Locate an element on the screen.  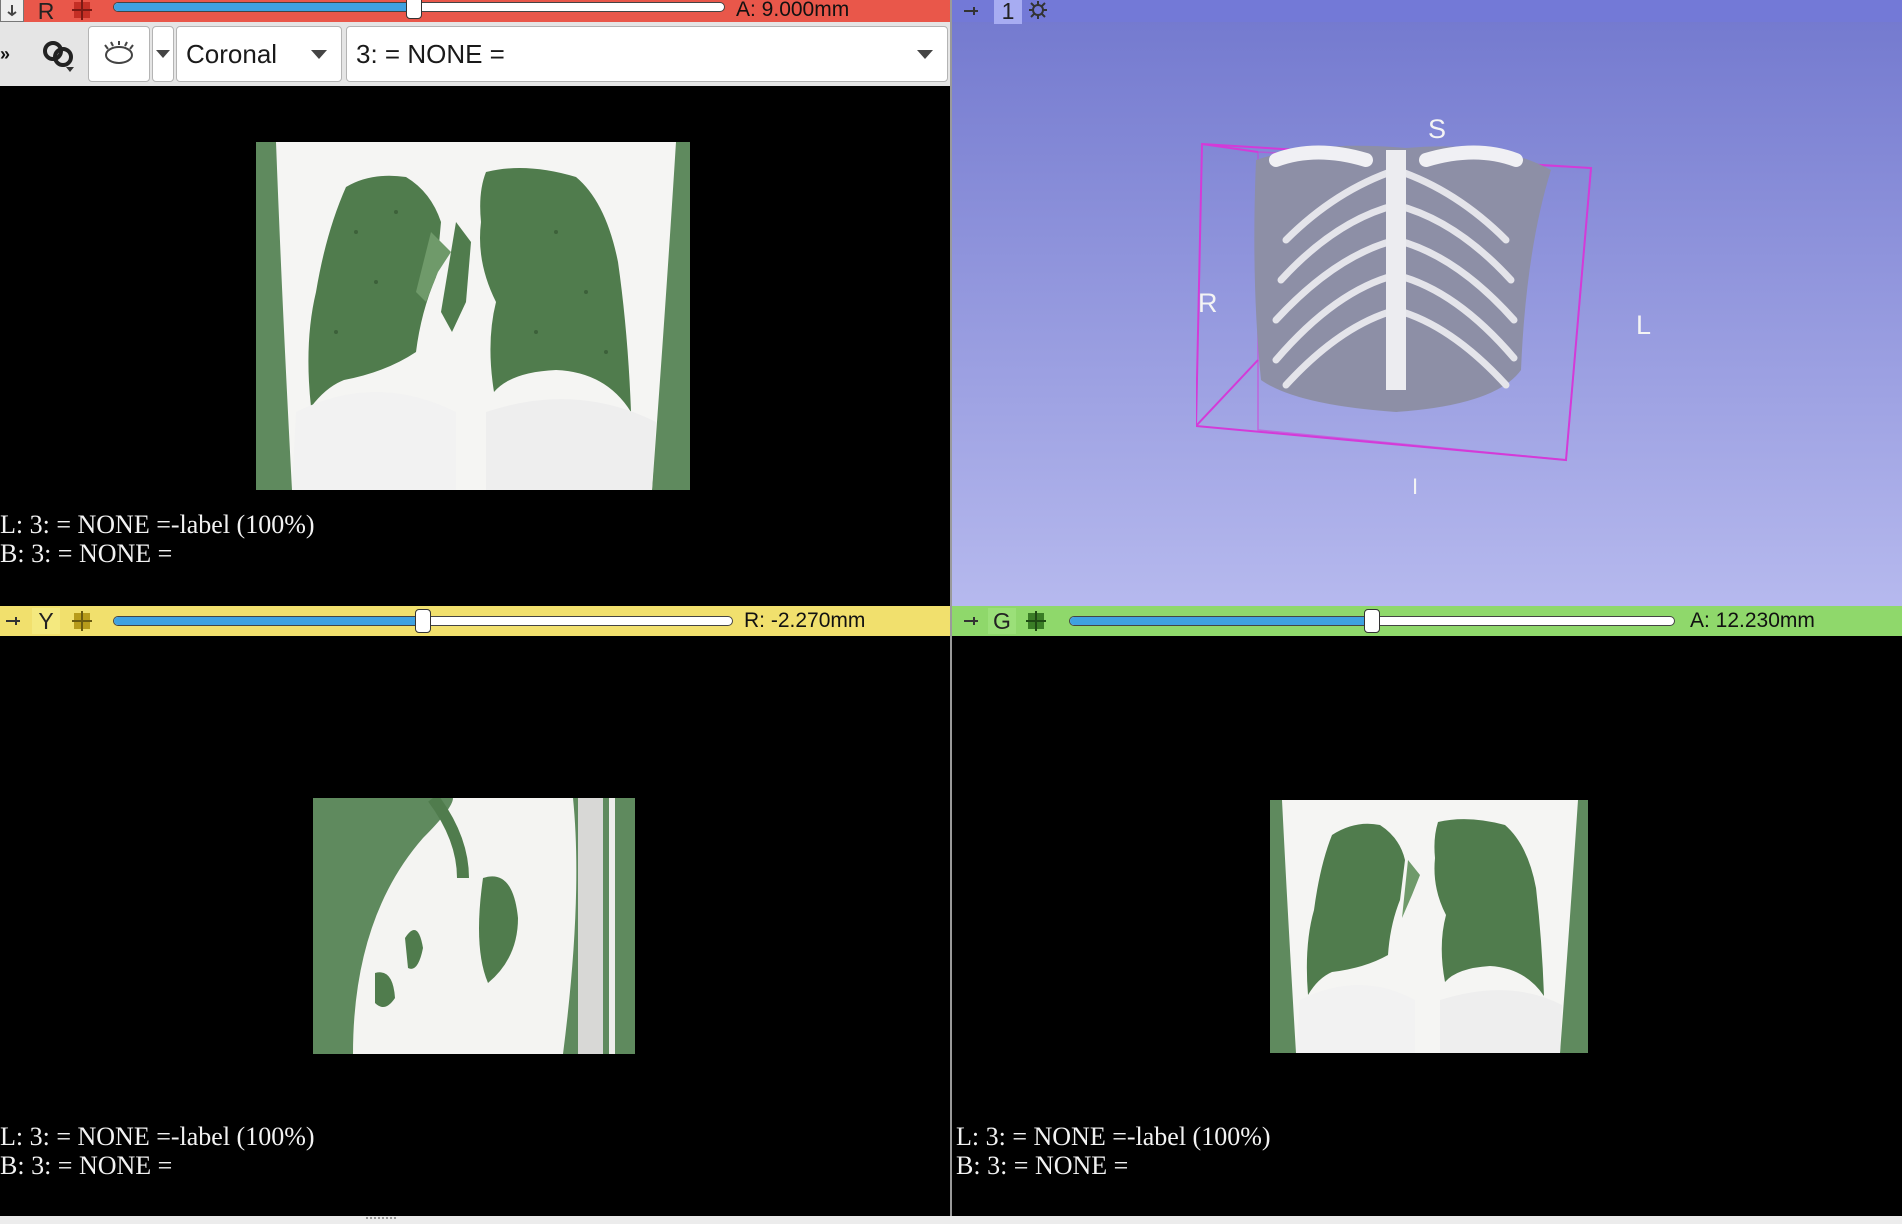
orientation-marker-inferior: I is located at coordinates (1415, 486).